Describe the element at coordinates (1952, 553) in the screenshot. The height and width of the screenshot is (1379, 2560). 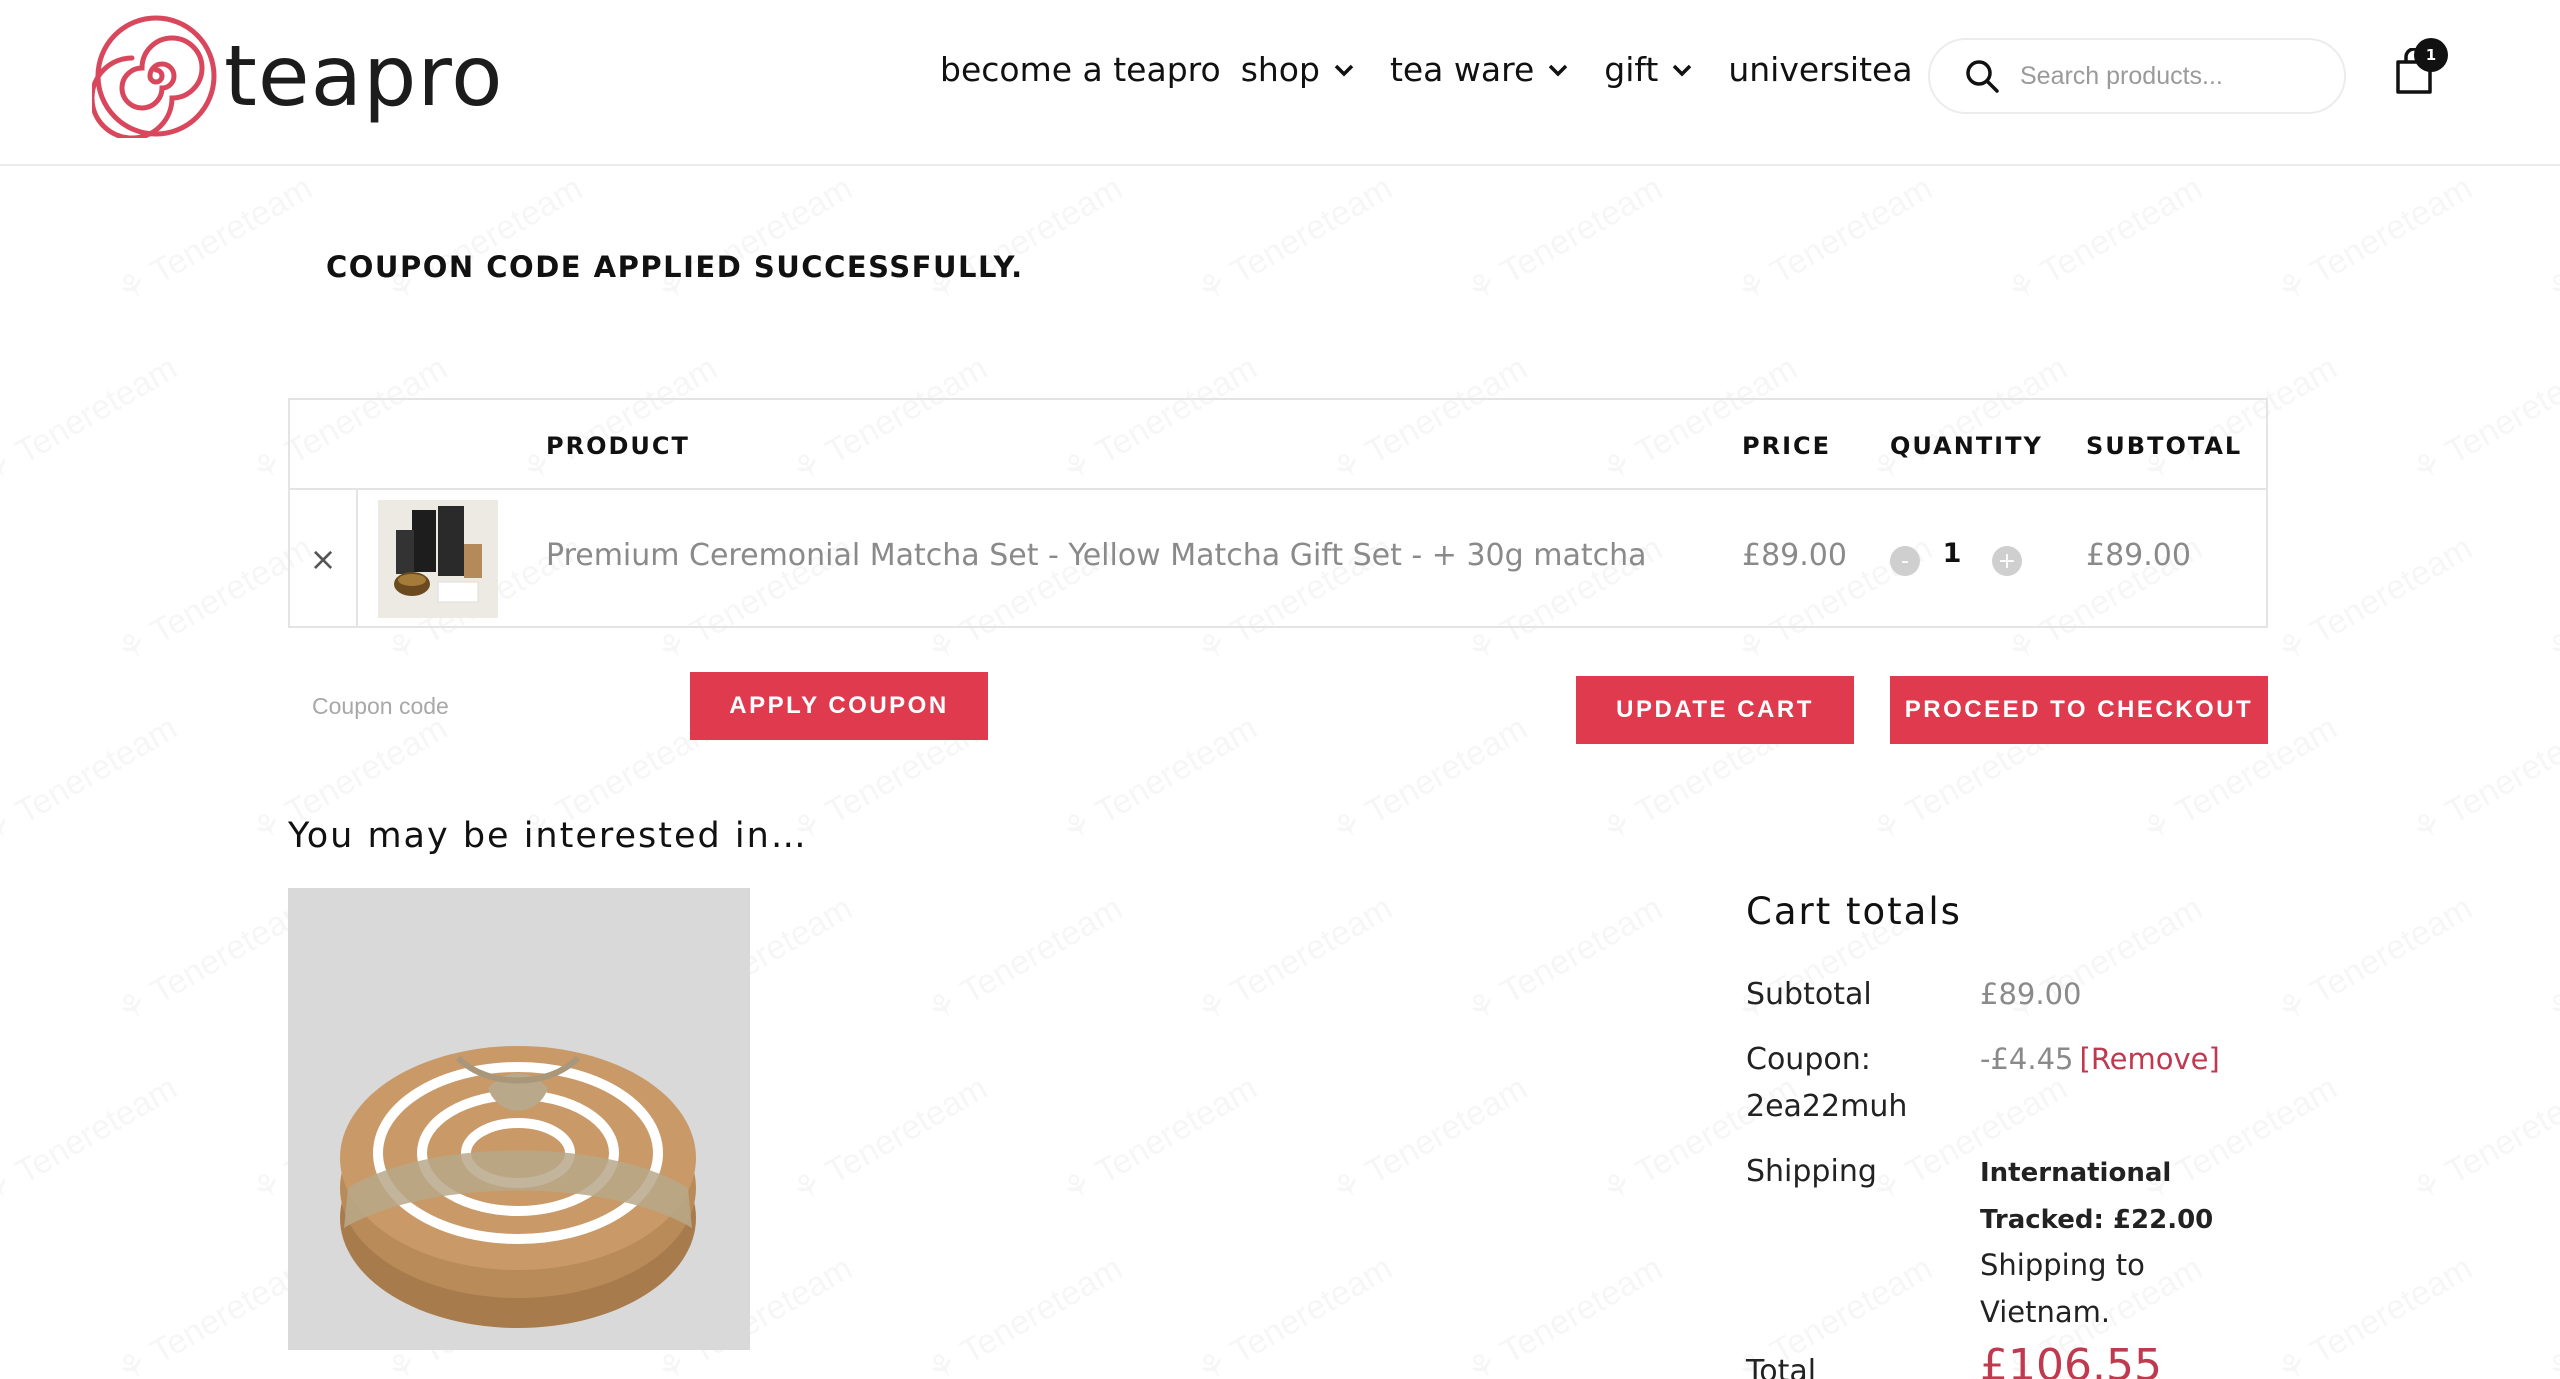
I see `quantity-input` at that location.